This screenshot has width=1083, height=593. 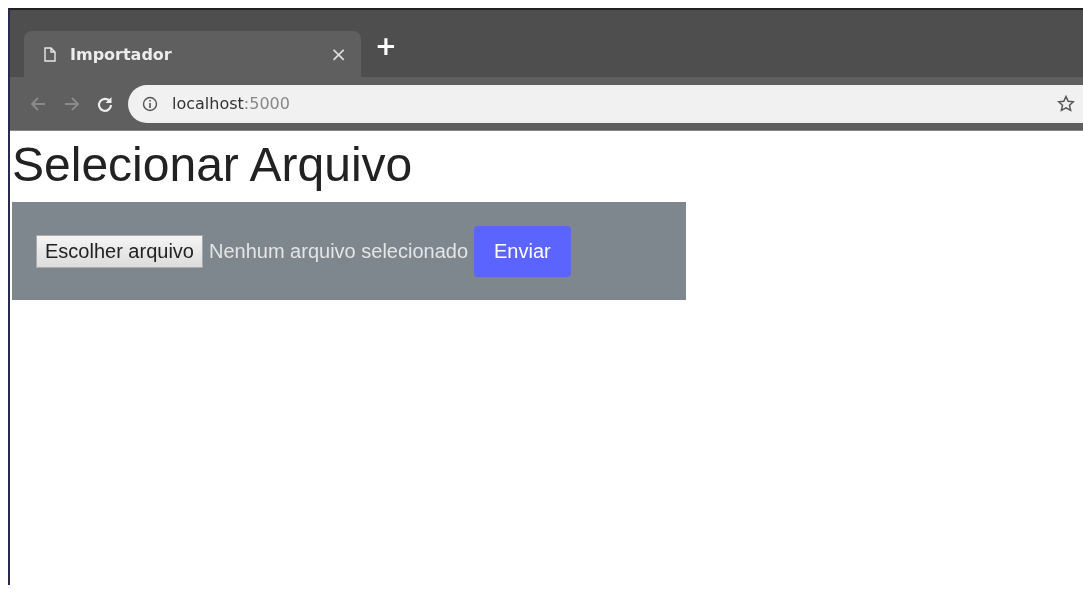 What do you see at coordinates (208, 103) in the screenshot?
I see `url-host: localhost` at bounding box center [208, 103].